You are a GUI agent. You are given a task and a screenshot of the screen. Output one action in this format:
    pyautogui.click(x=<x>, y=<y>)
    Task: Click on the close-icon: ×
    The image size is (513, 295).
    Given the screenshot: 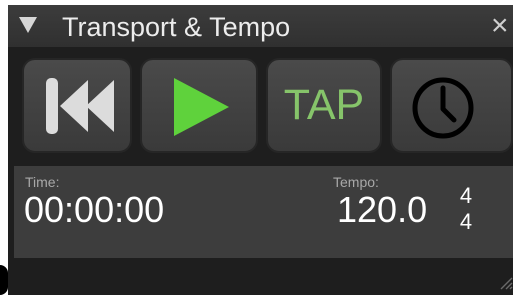 What is the action you would take?
    pyautogui.click(x=502, y=26)
    